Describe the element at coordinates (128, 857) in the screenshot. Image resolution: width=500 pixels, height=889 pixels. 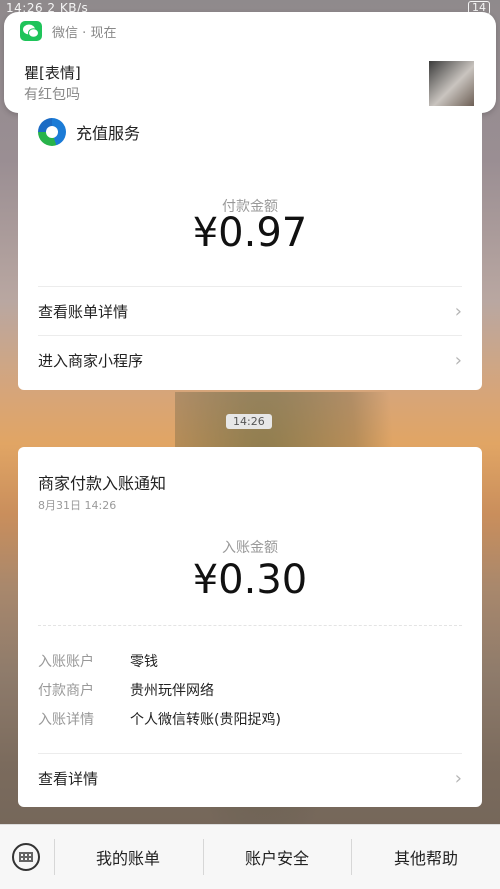
I see `nav-my-bills: 我的账单` at that location.